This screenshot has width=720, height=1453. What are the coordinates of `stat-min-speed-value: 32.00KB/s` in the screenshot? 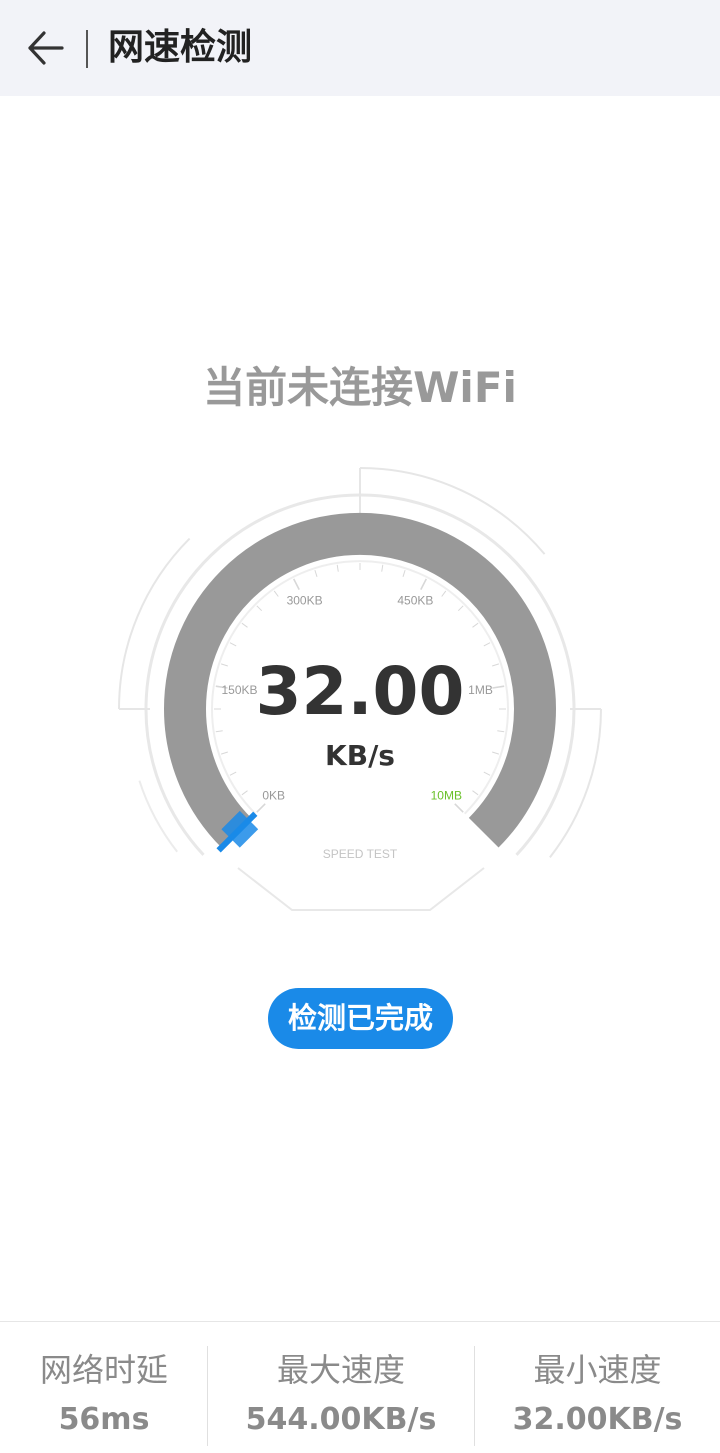 It's located at (597, 1419).